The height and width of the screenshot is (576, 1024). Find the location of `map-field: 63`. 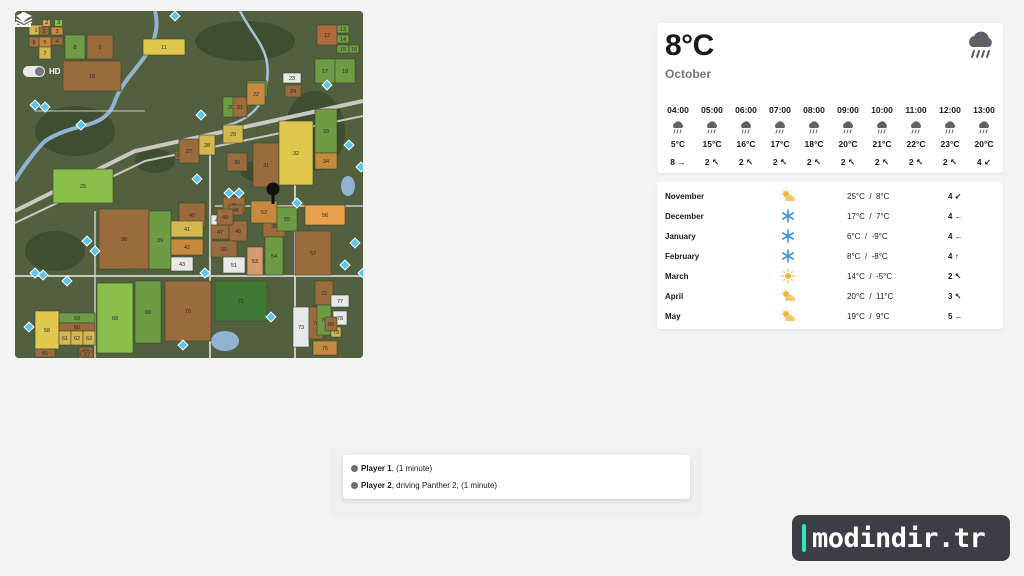

map-field: 63 is located at coordinates (89, 338).